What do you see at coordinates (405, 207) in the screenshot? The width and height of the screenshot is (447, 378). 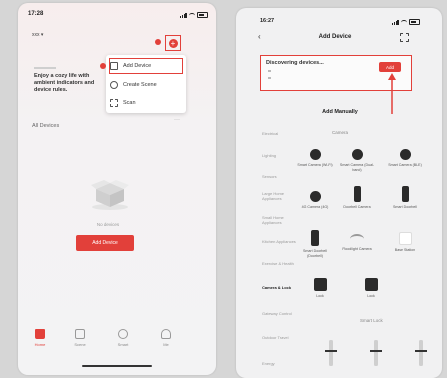 I see `device-label: Smart Doorbell` at bounding box center [405, 207].